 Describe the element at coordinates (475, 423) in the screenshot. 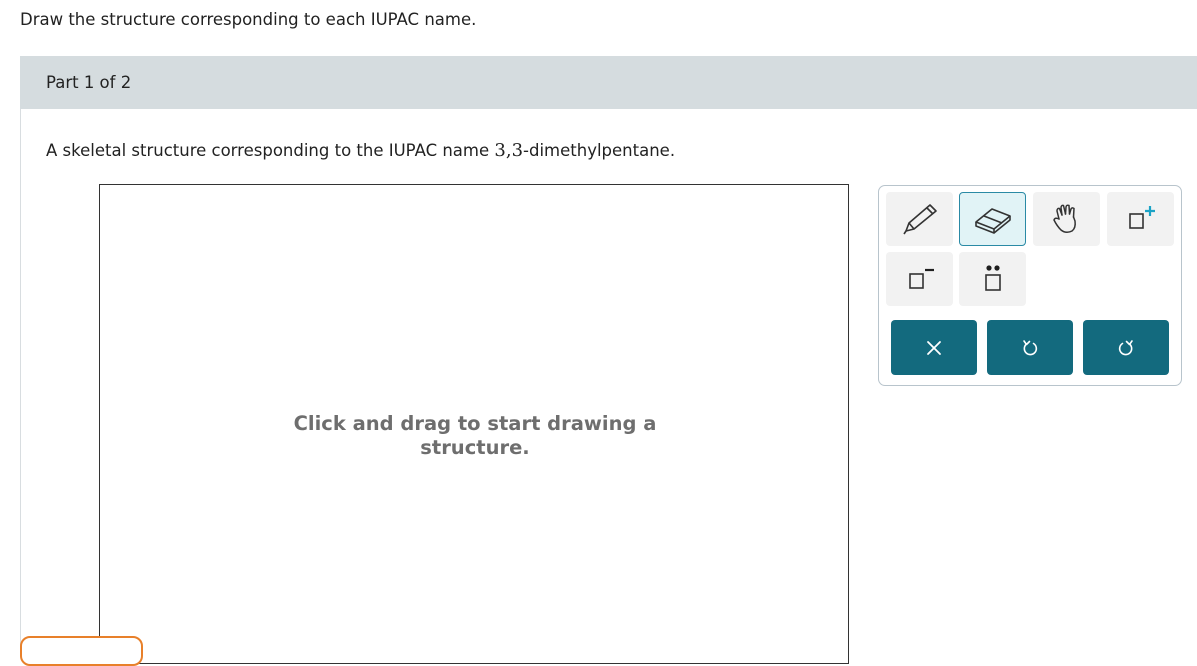

I see `canvas-hint-line-1: Click and drag to start drawing a` at that location.